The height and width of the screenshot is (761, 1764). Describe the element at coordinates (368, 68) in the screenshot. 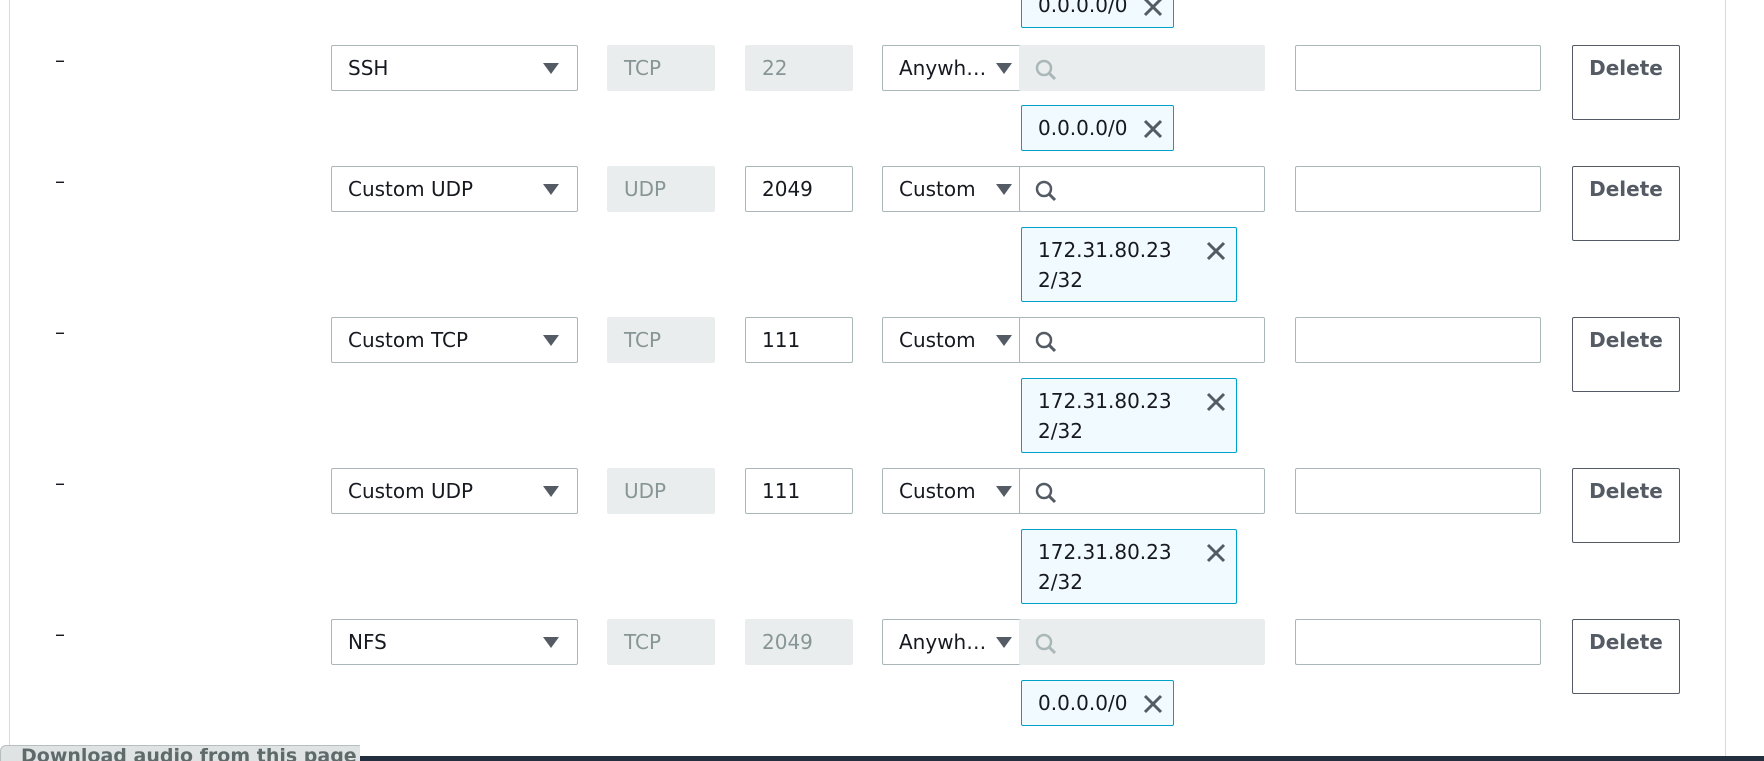

I see `type-select-value: SSH` at that location.